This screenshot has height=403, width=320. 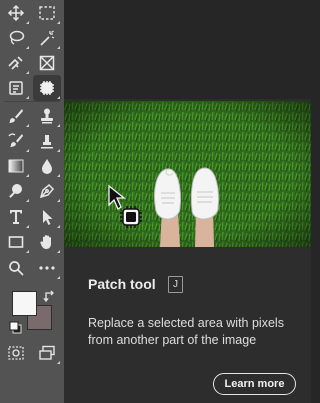 I want to click on pen-icon, so click(x=47, y=191).